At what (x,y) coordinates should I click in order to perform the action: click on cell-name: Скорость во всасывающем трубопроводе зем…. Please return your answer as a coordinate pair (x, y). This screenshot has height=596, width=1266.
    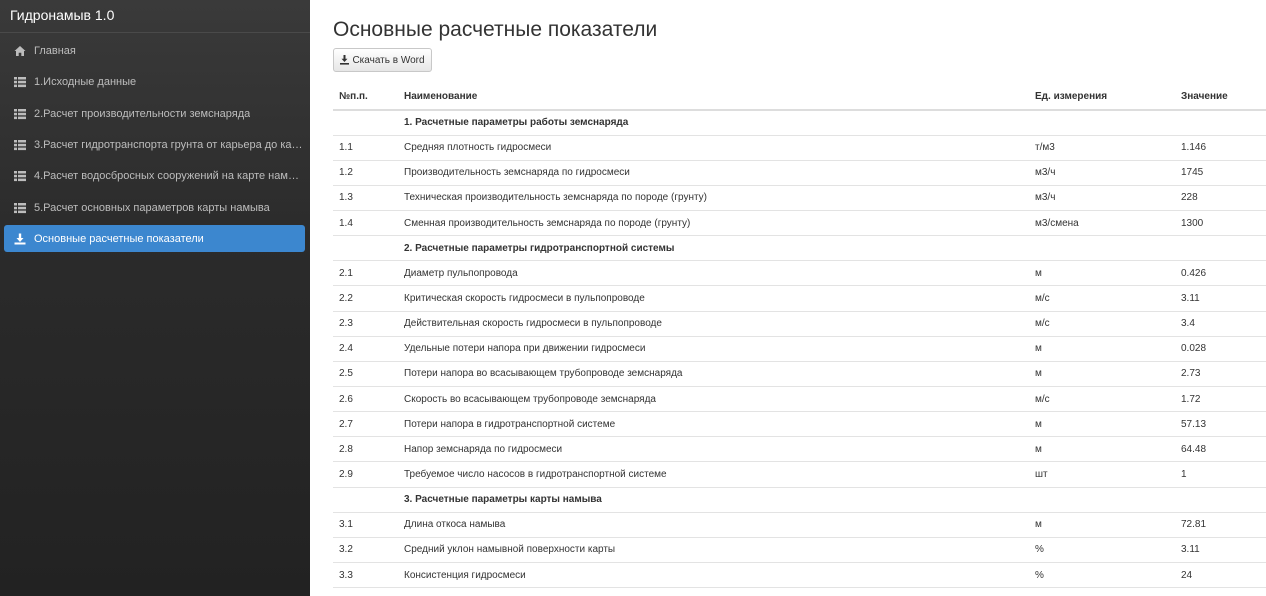
    Looking at the image, I should click on (719, 399).